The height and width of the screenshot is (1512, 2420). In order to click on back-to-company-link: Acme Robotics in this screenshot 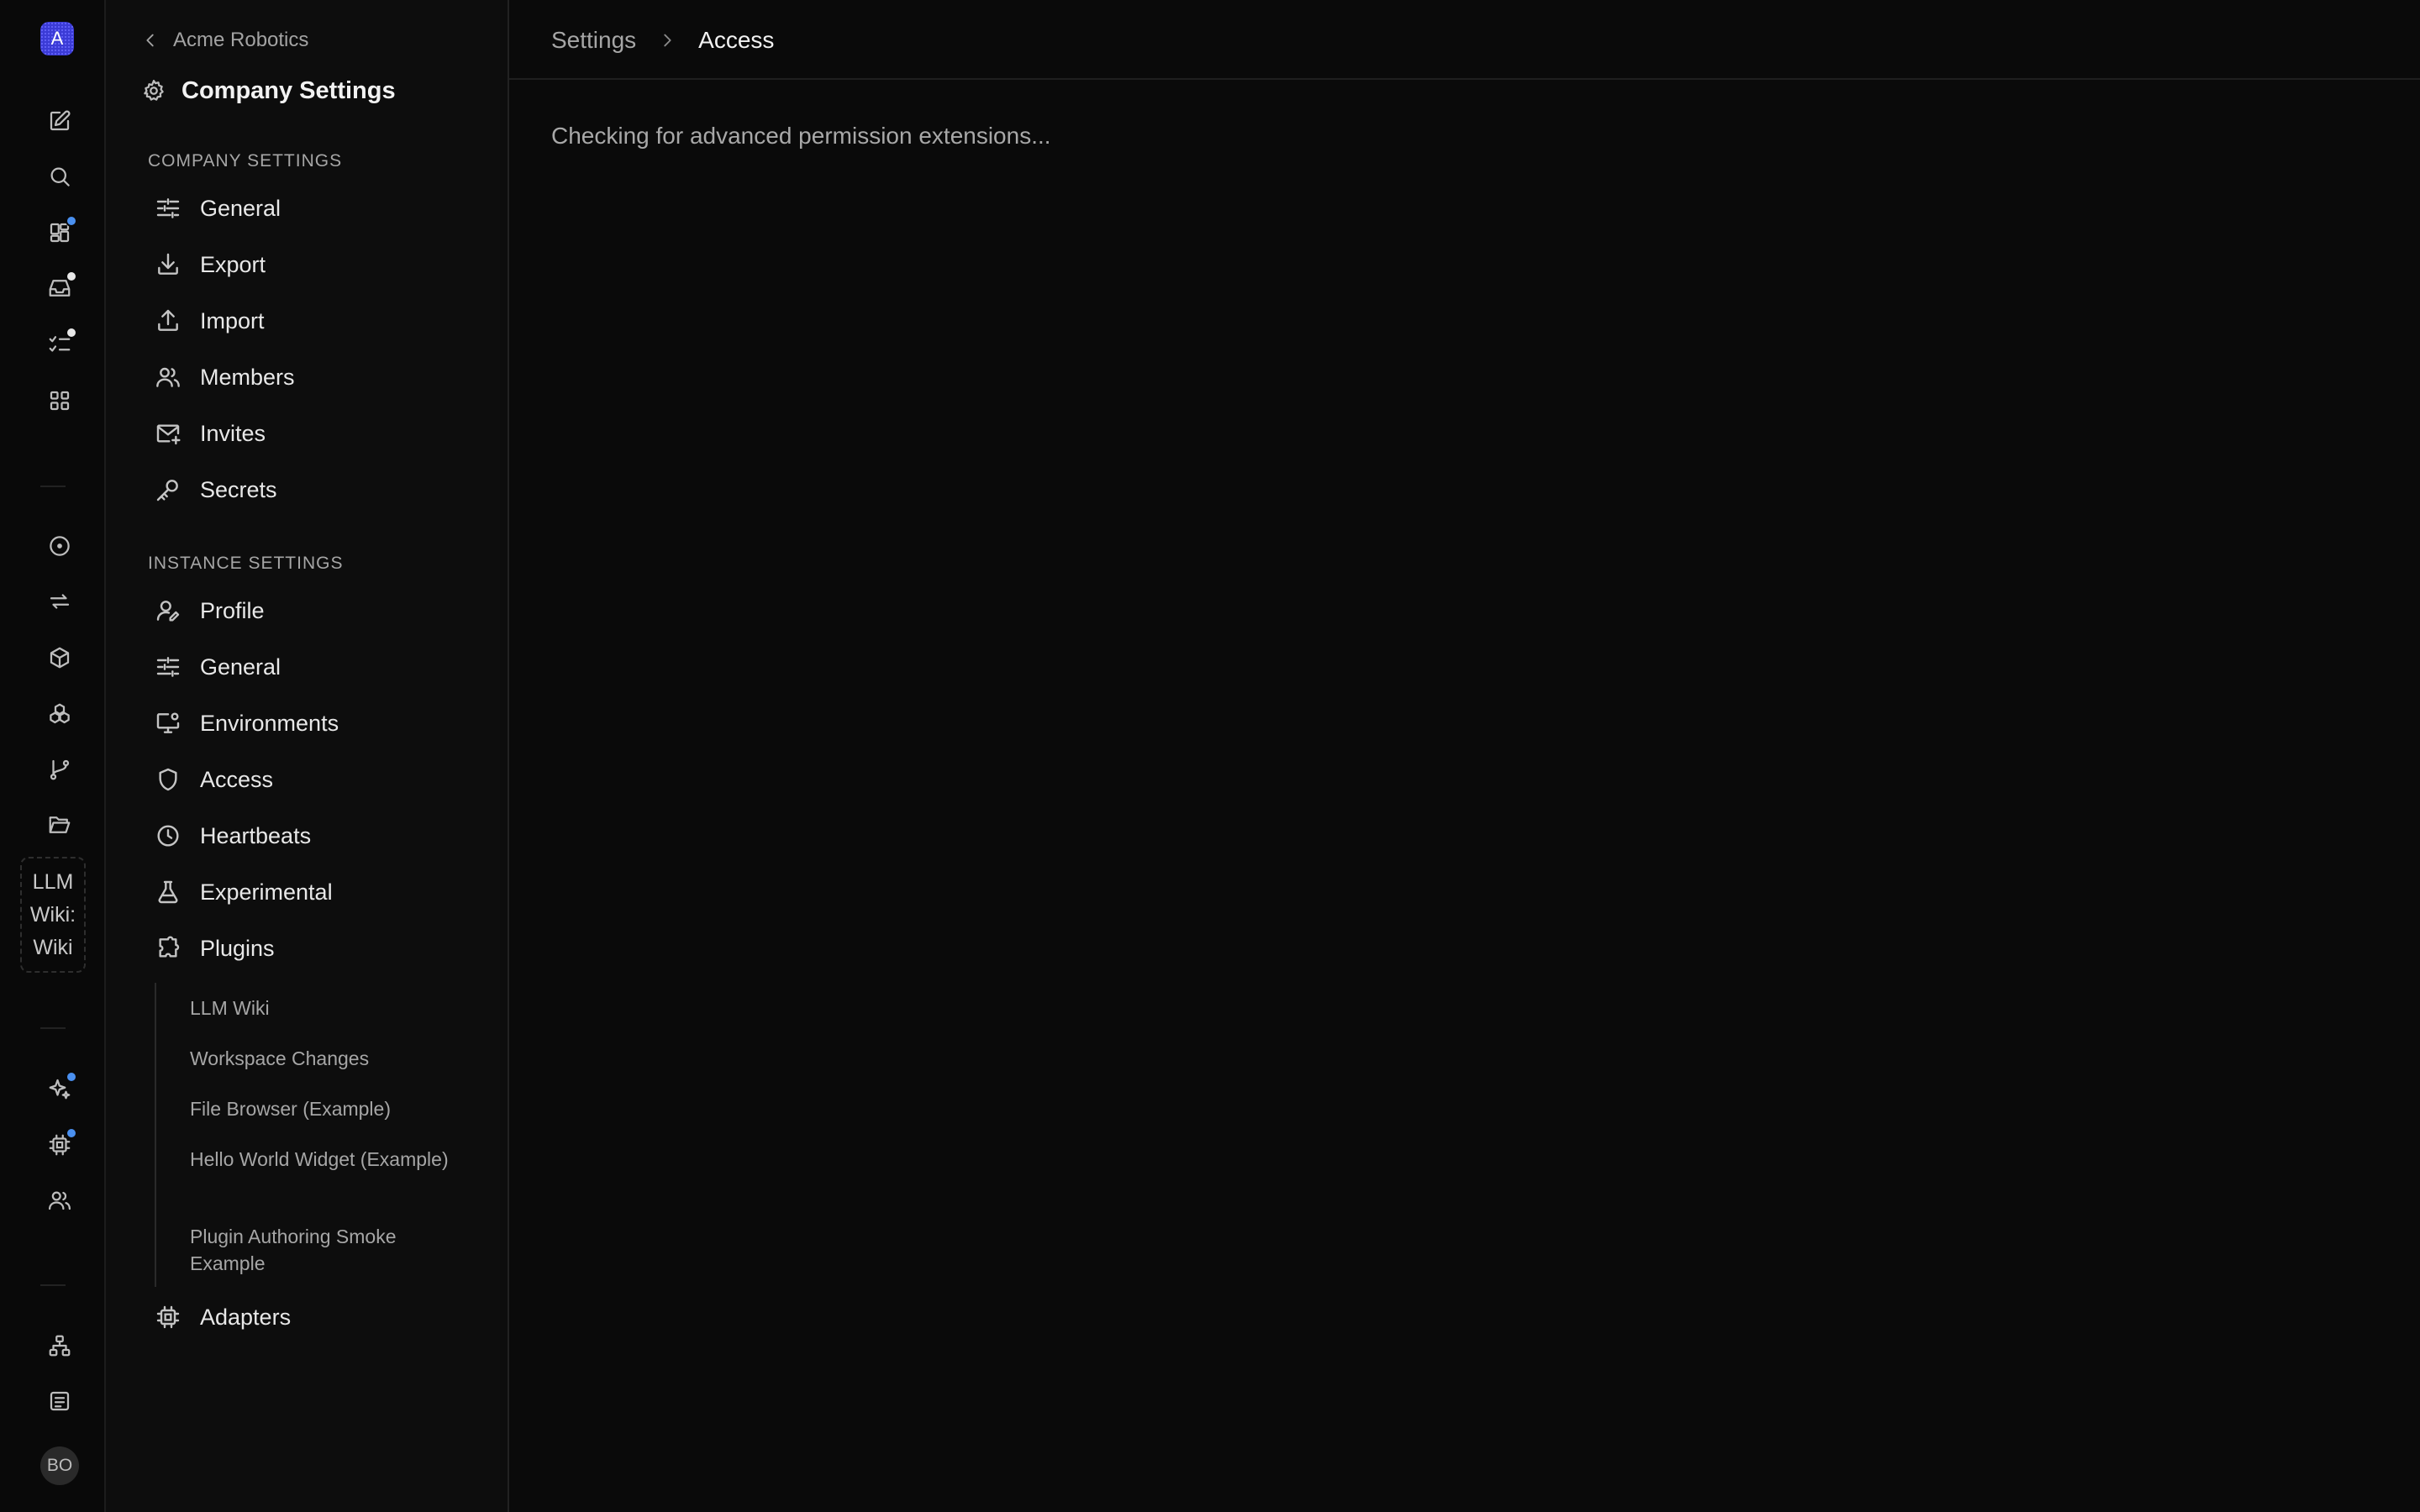, I will do `click(225, 40)`.